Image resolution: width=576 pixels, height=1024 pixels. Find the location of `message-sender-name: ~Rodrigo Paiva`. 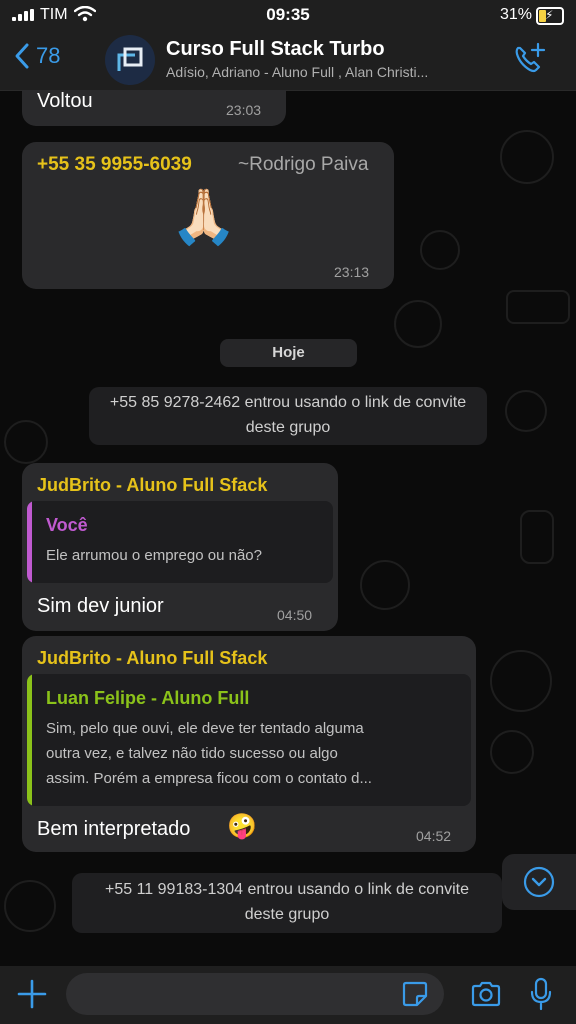

message-sender-name: ~Rodrigo Paiva is located at coordinates (303, 164).